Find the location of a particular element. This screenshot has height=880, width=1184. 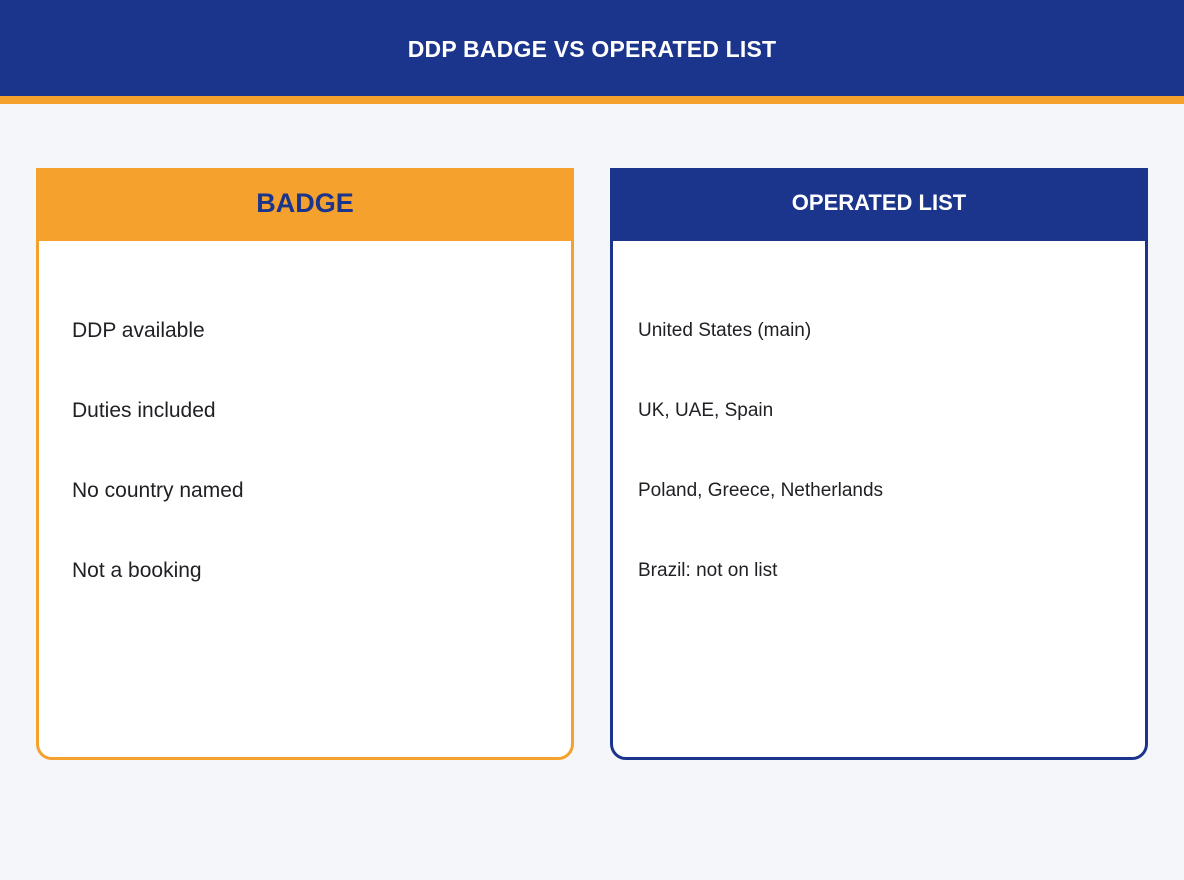

operated-item-united-states: United States (main) is located at coordinates (725, 330).